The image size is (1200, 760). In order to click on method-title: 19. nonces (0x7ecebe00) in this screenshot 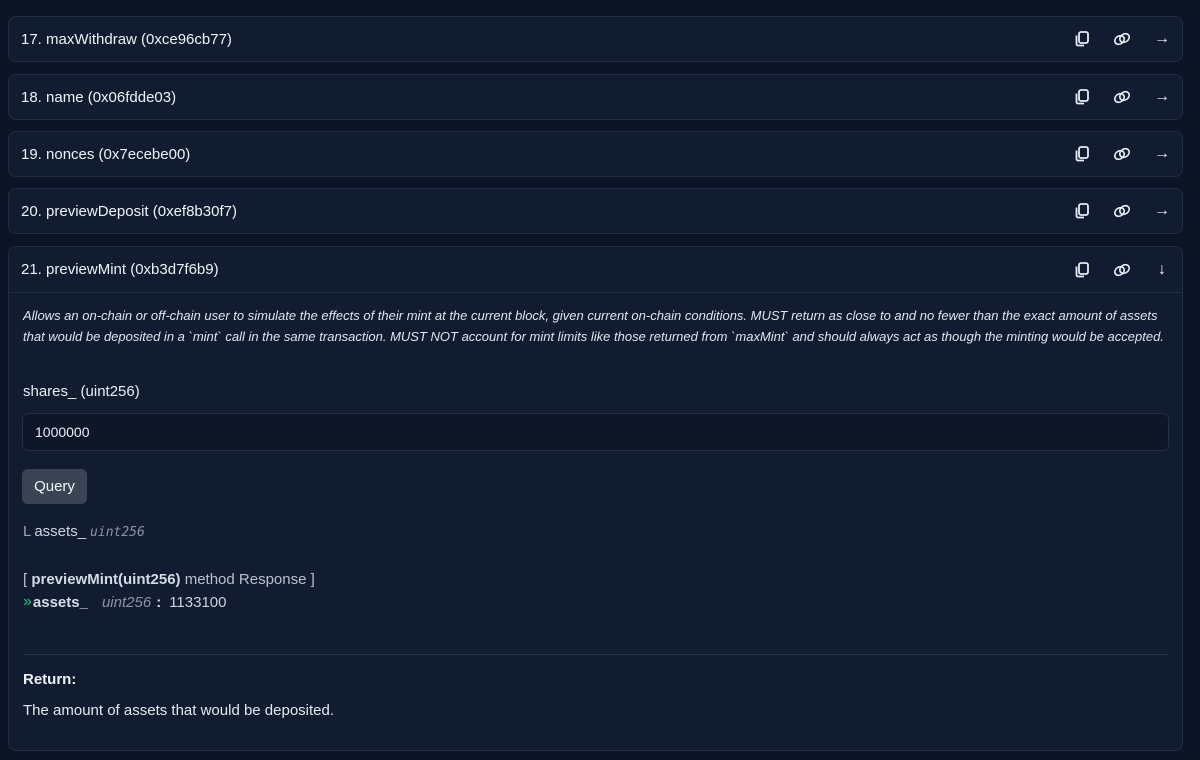, I will do `click(106, 154)`.